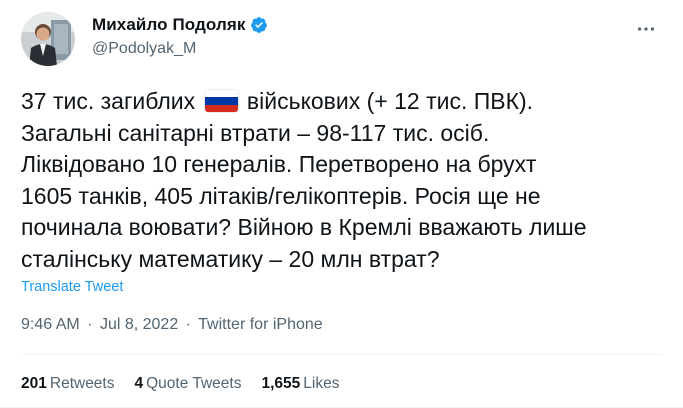  What do you see at coordinates (221, 101) in the screenshot?
I see `russian-flag-icon` at bounding box center [221, 101].